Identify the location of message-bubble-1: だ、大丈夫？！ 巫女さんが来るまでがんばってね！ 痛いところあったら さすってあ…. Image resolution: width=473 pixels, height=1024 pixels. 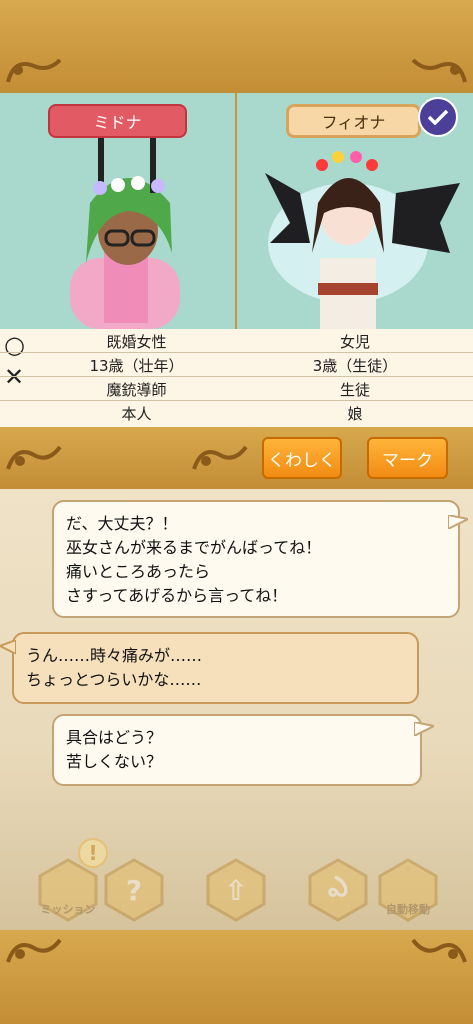
(256, 559).